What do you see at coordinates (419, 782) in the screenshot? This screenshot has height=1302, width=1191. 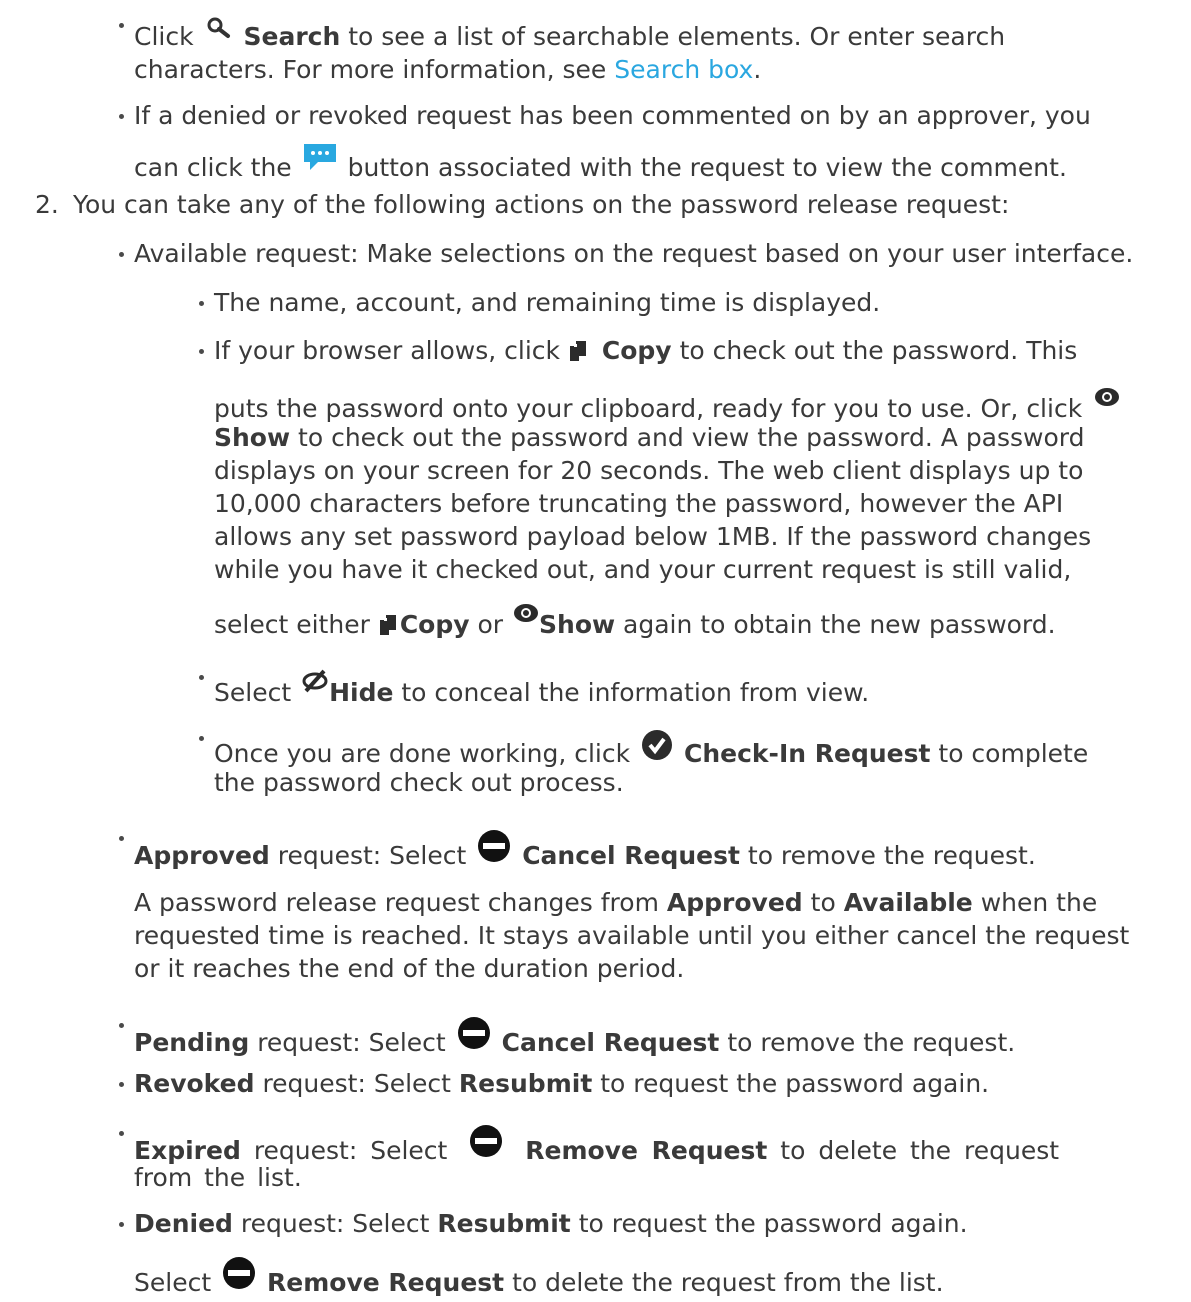 I see `available-checkin-line2: the password check out process.` at bounding box center [419, 782].